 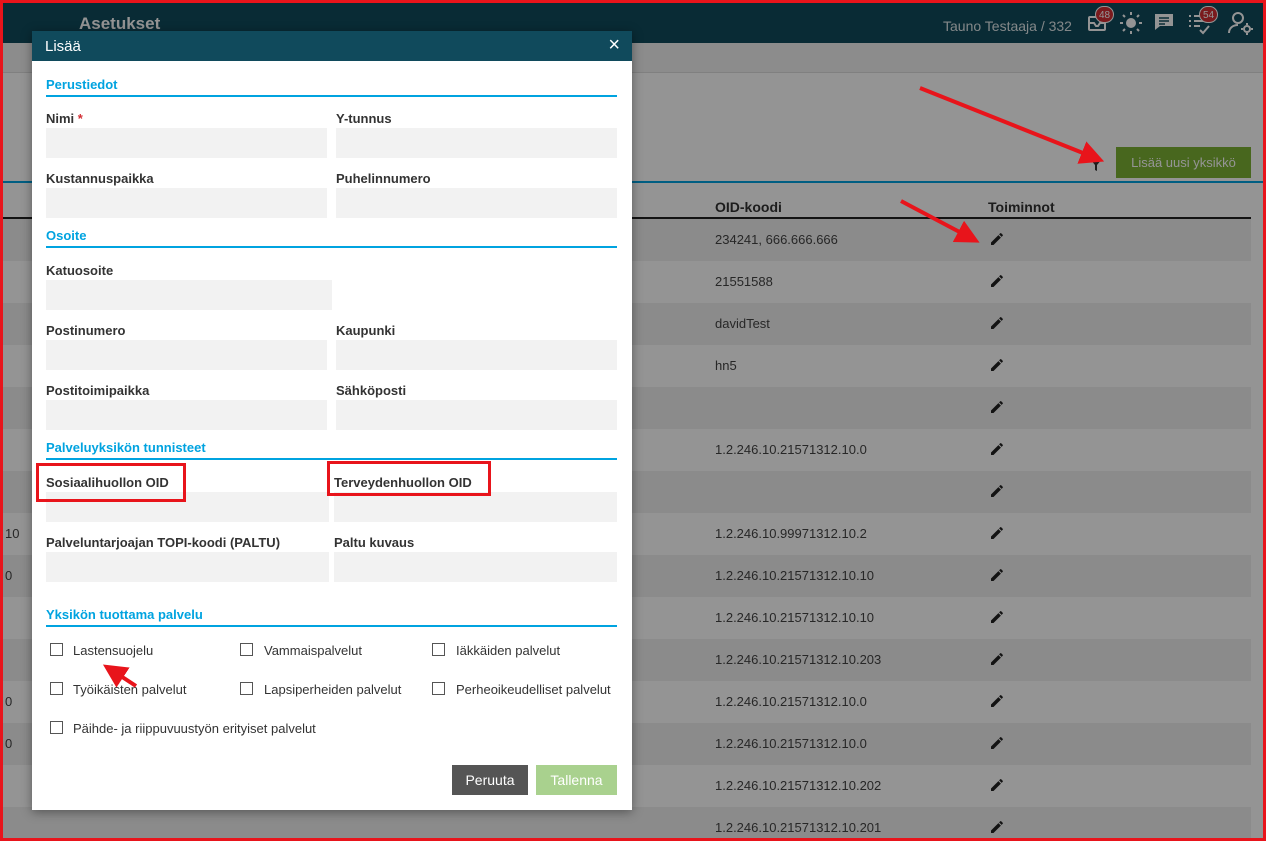 What do you see at coordinates (331, 617) in the screenshot?
I see `section-services: Yksikön tuottama palvelu` at bounding box center [331, 617].